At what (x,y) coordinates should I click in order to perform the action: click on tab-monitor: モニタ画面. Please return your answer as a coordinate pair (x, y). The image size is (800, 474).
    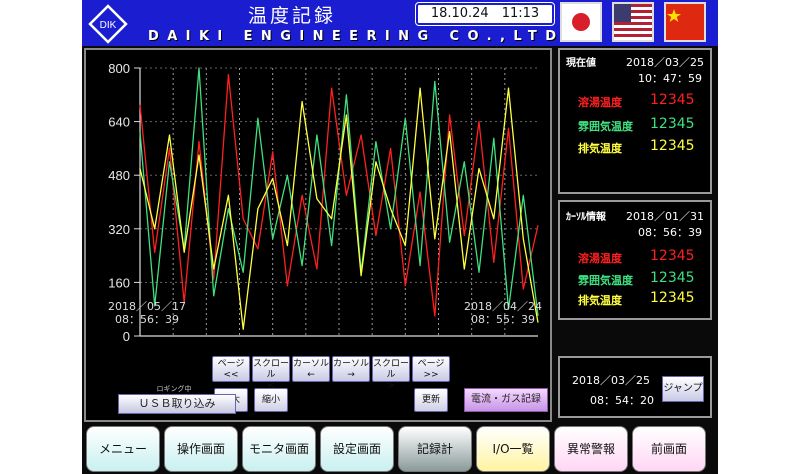
    Looking at the image, I should click on (279, 449).